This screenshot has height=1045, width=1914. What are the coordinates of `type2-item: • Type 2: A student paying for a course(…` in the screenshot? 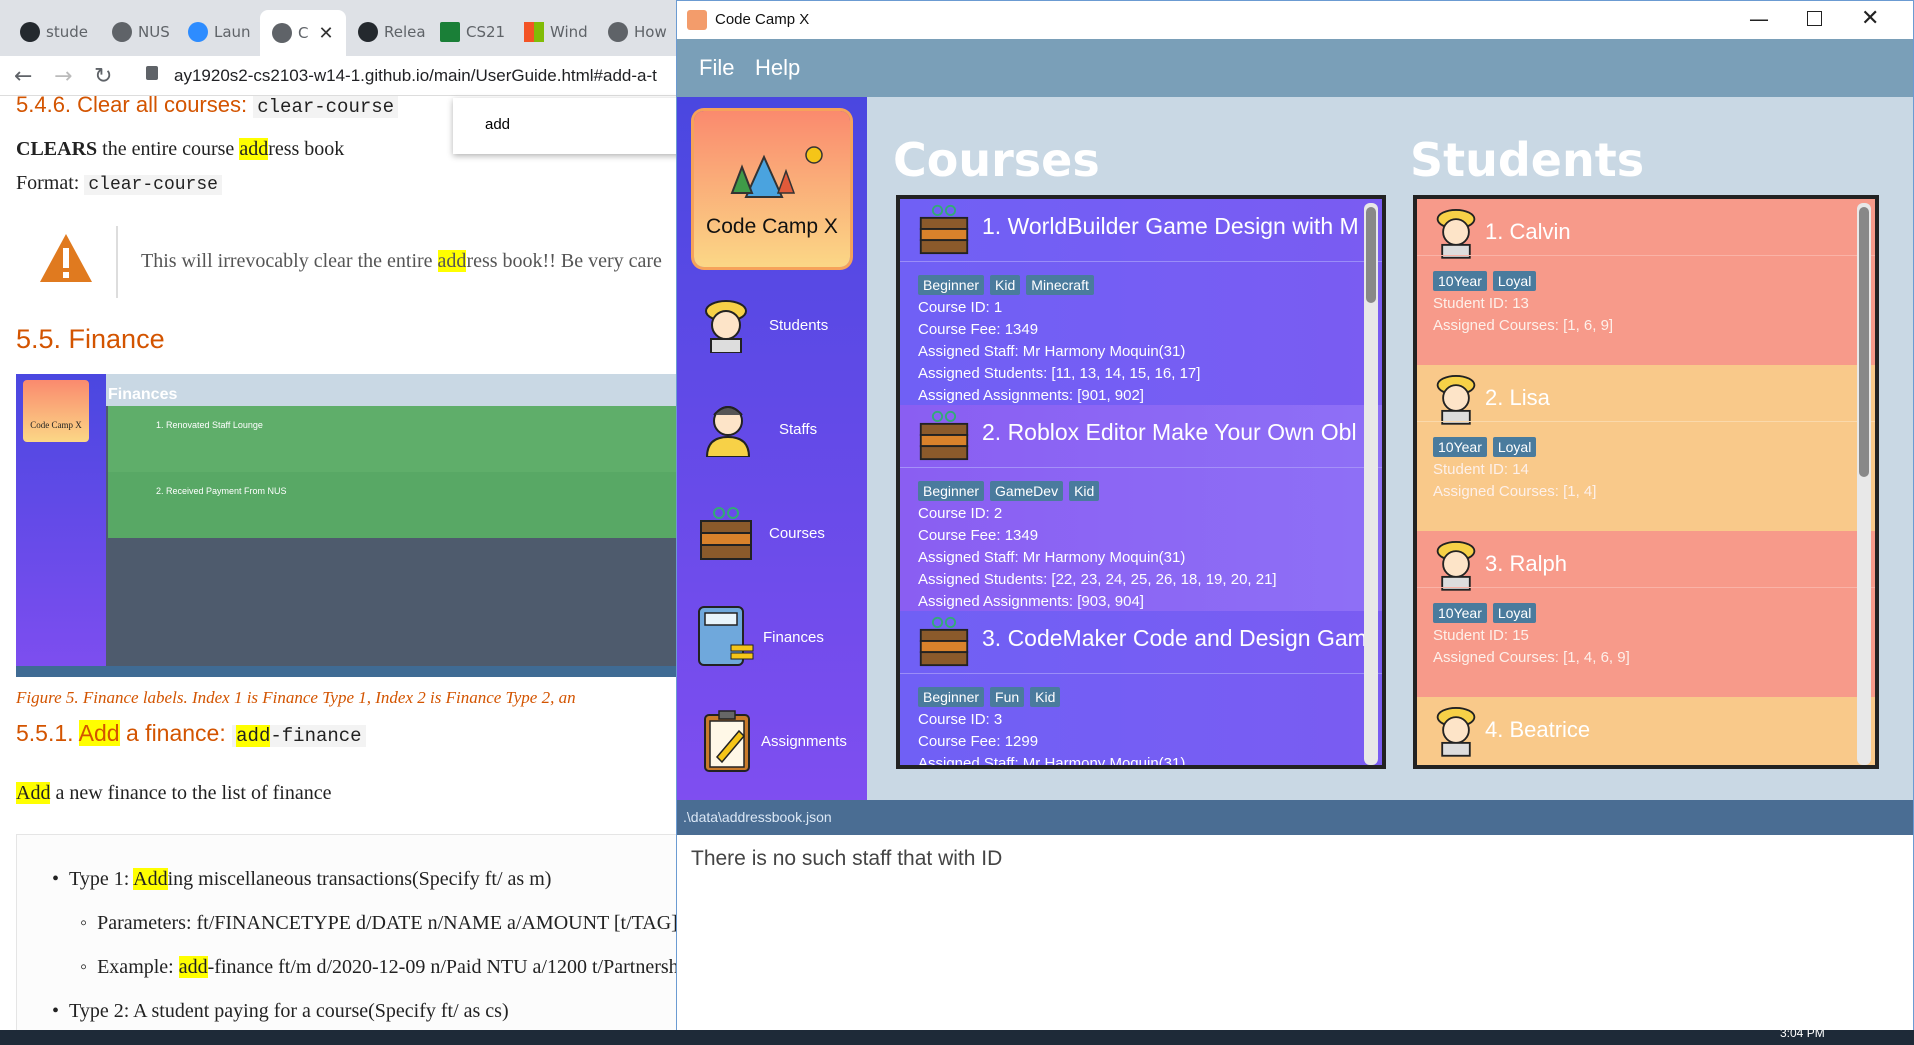 It's located at (280, 1011).